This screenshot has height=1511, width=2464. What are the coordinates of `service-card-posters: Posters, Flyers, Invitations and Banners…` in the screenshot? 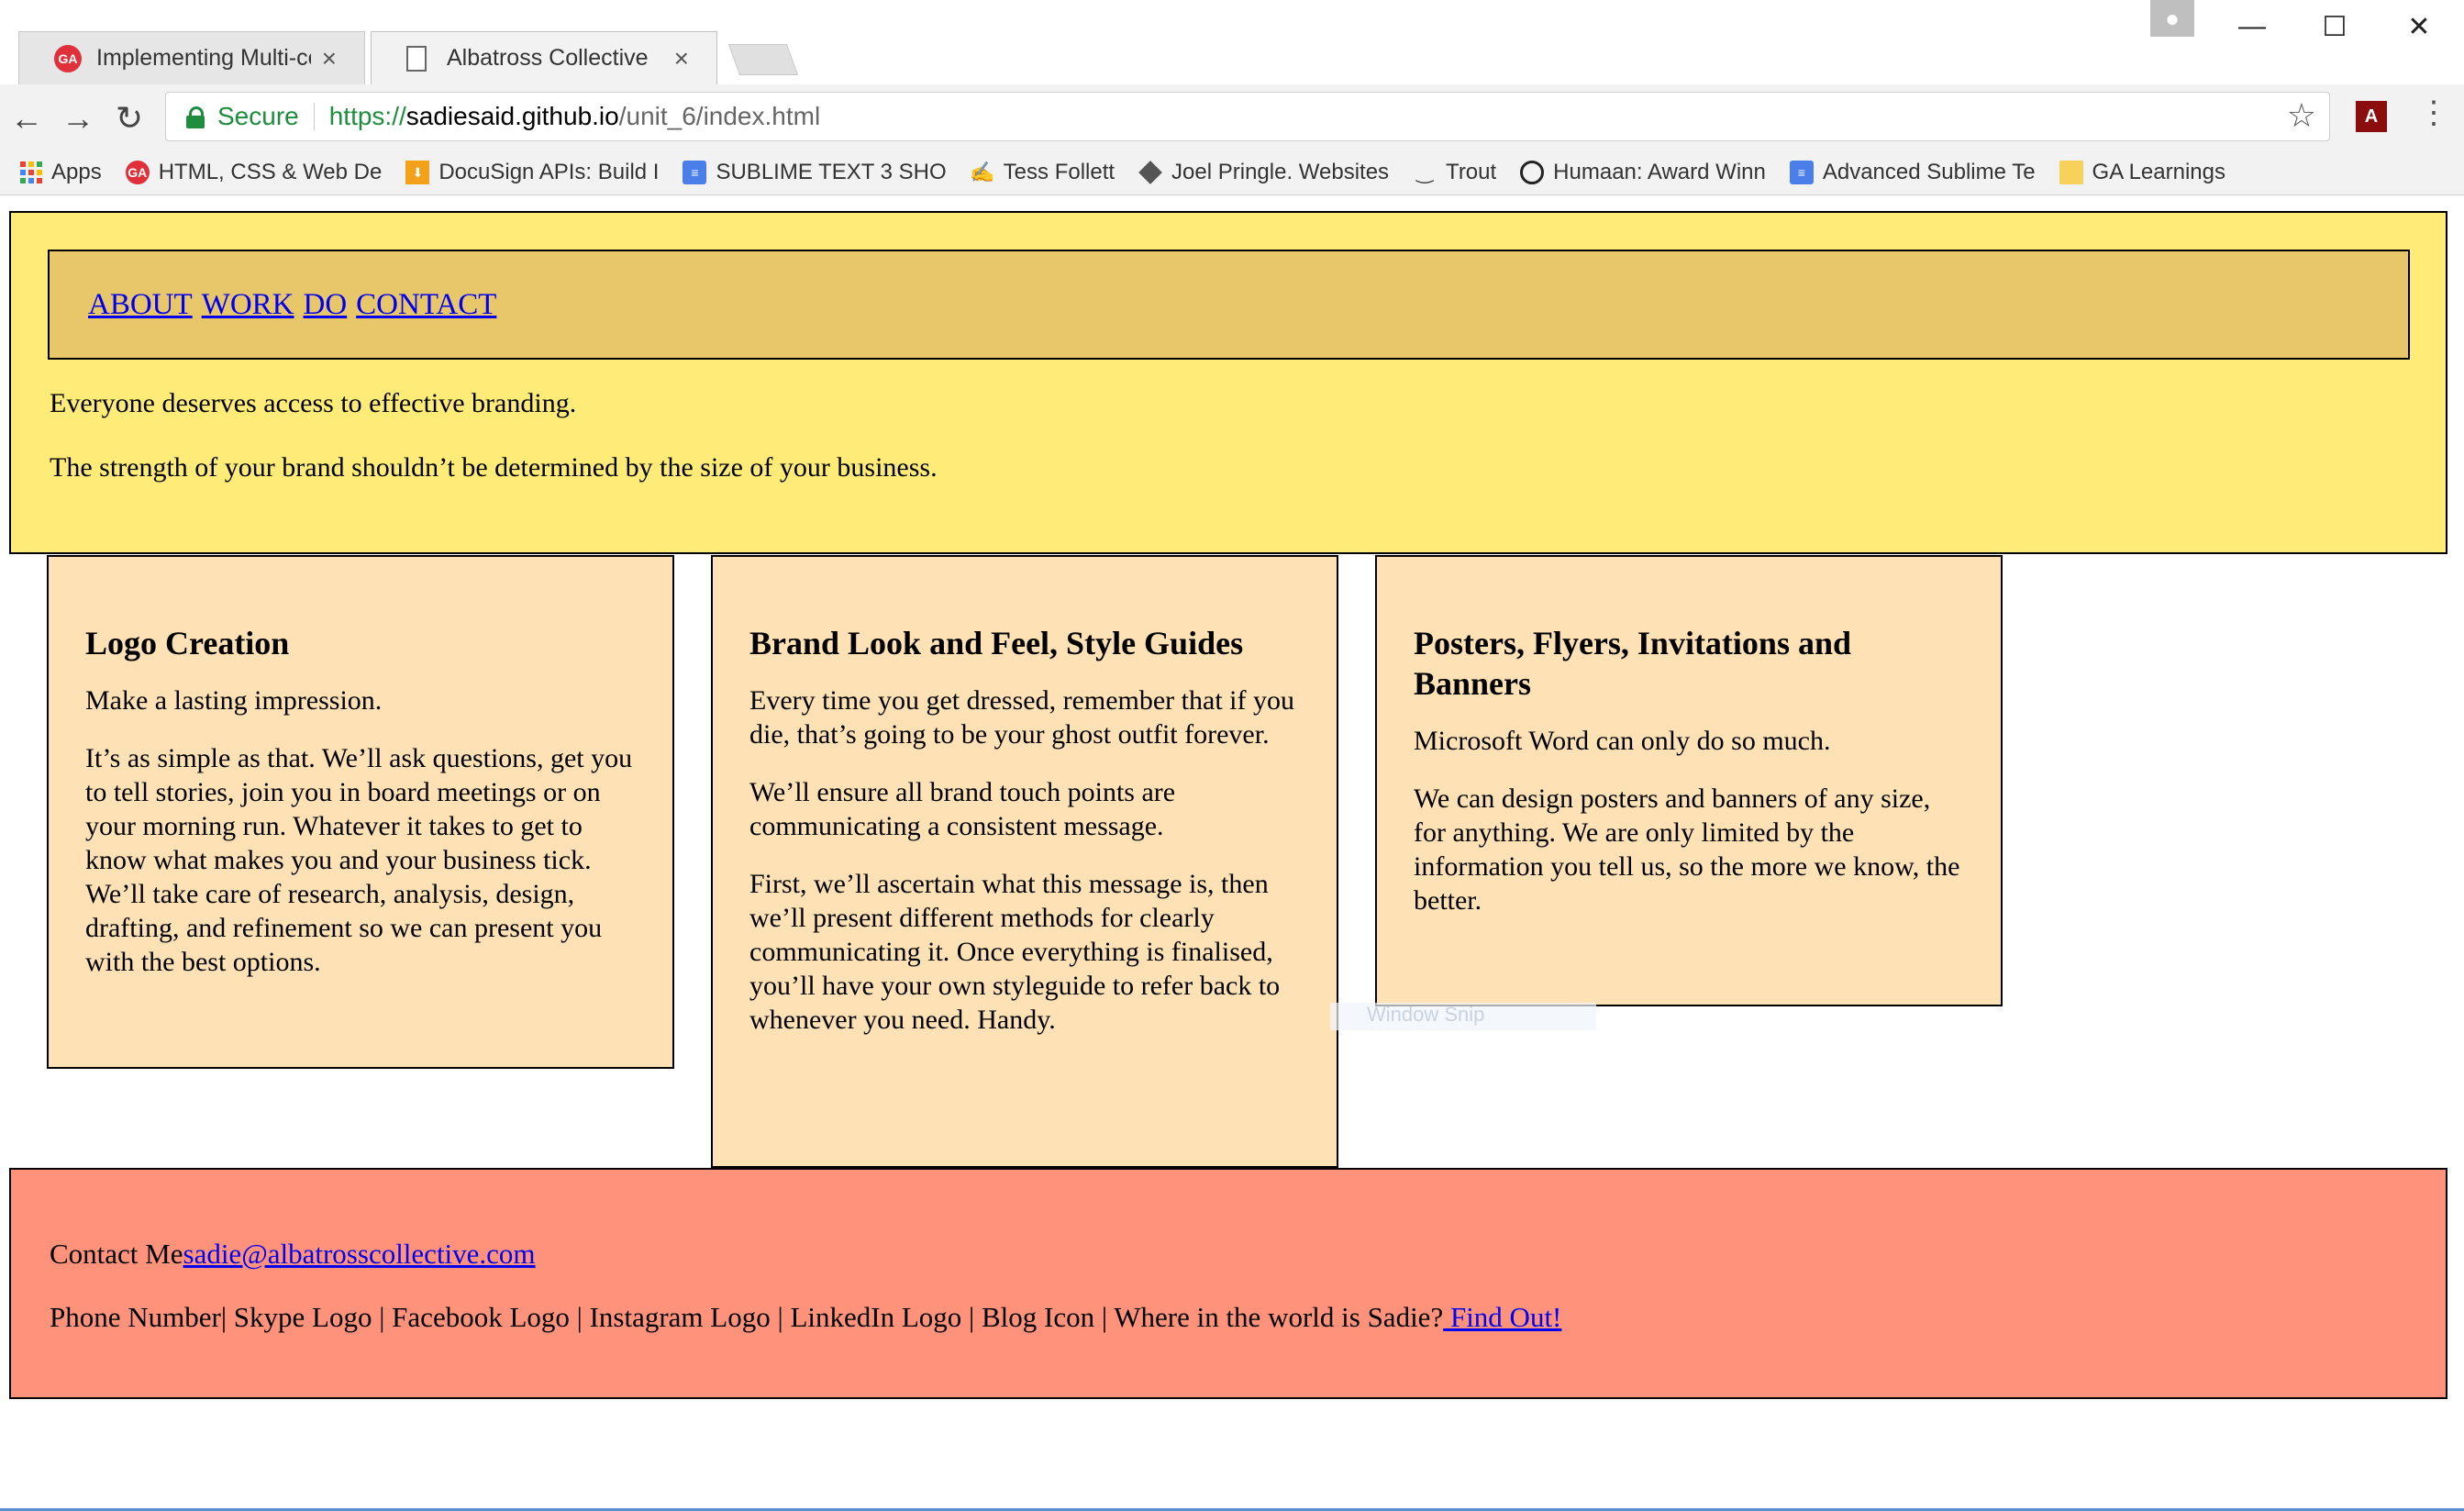 It's located at (1689, 780).